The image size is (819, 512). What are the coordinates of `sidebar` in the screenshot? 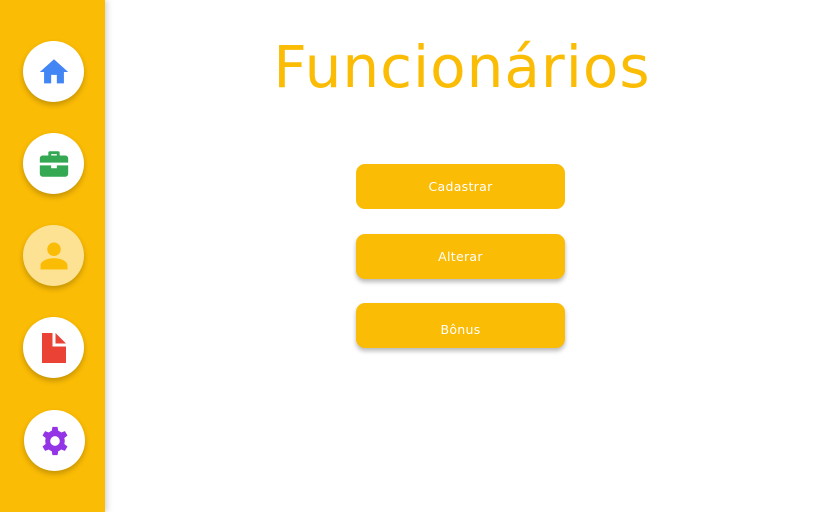 It's located at (52, 256).